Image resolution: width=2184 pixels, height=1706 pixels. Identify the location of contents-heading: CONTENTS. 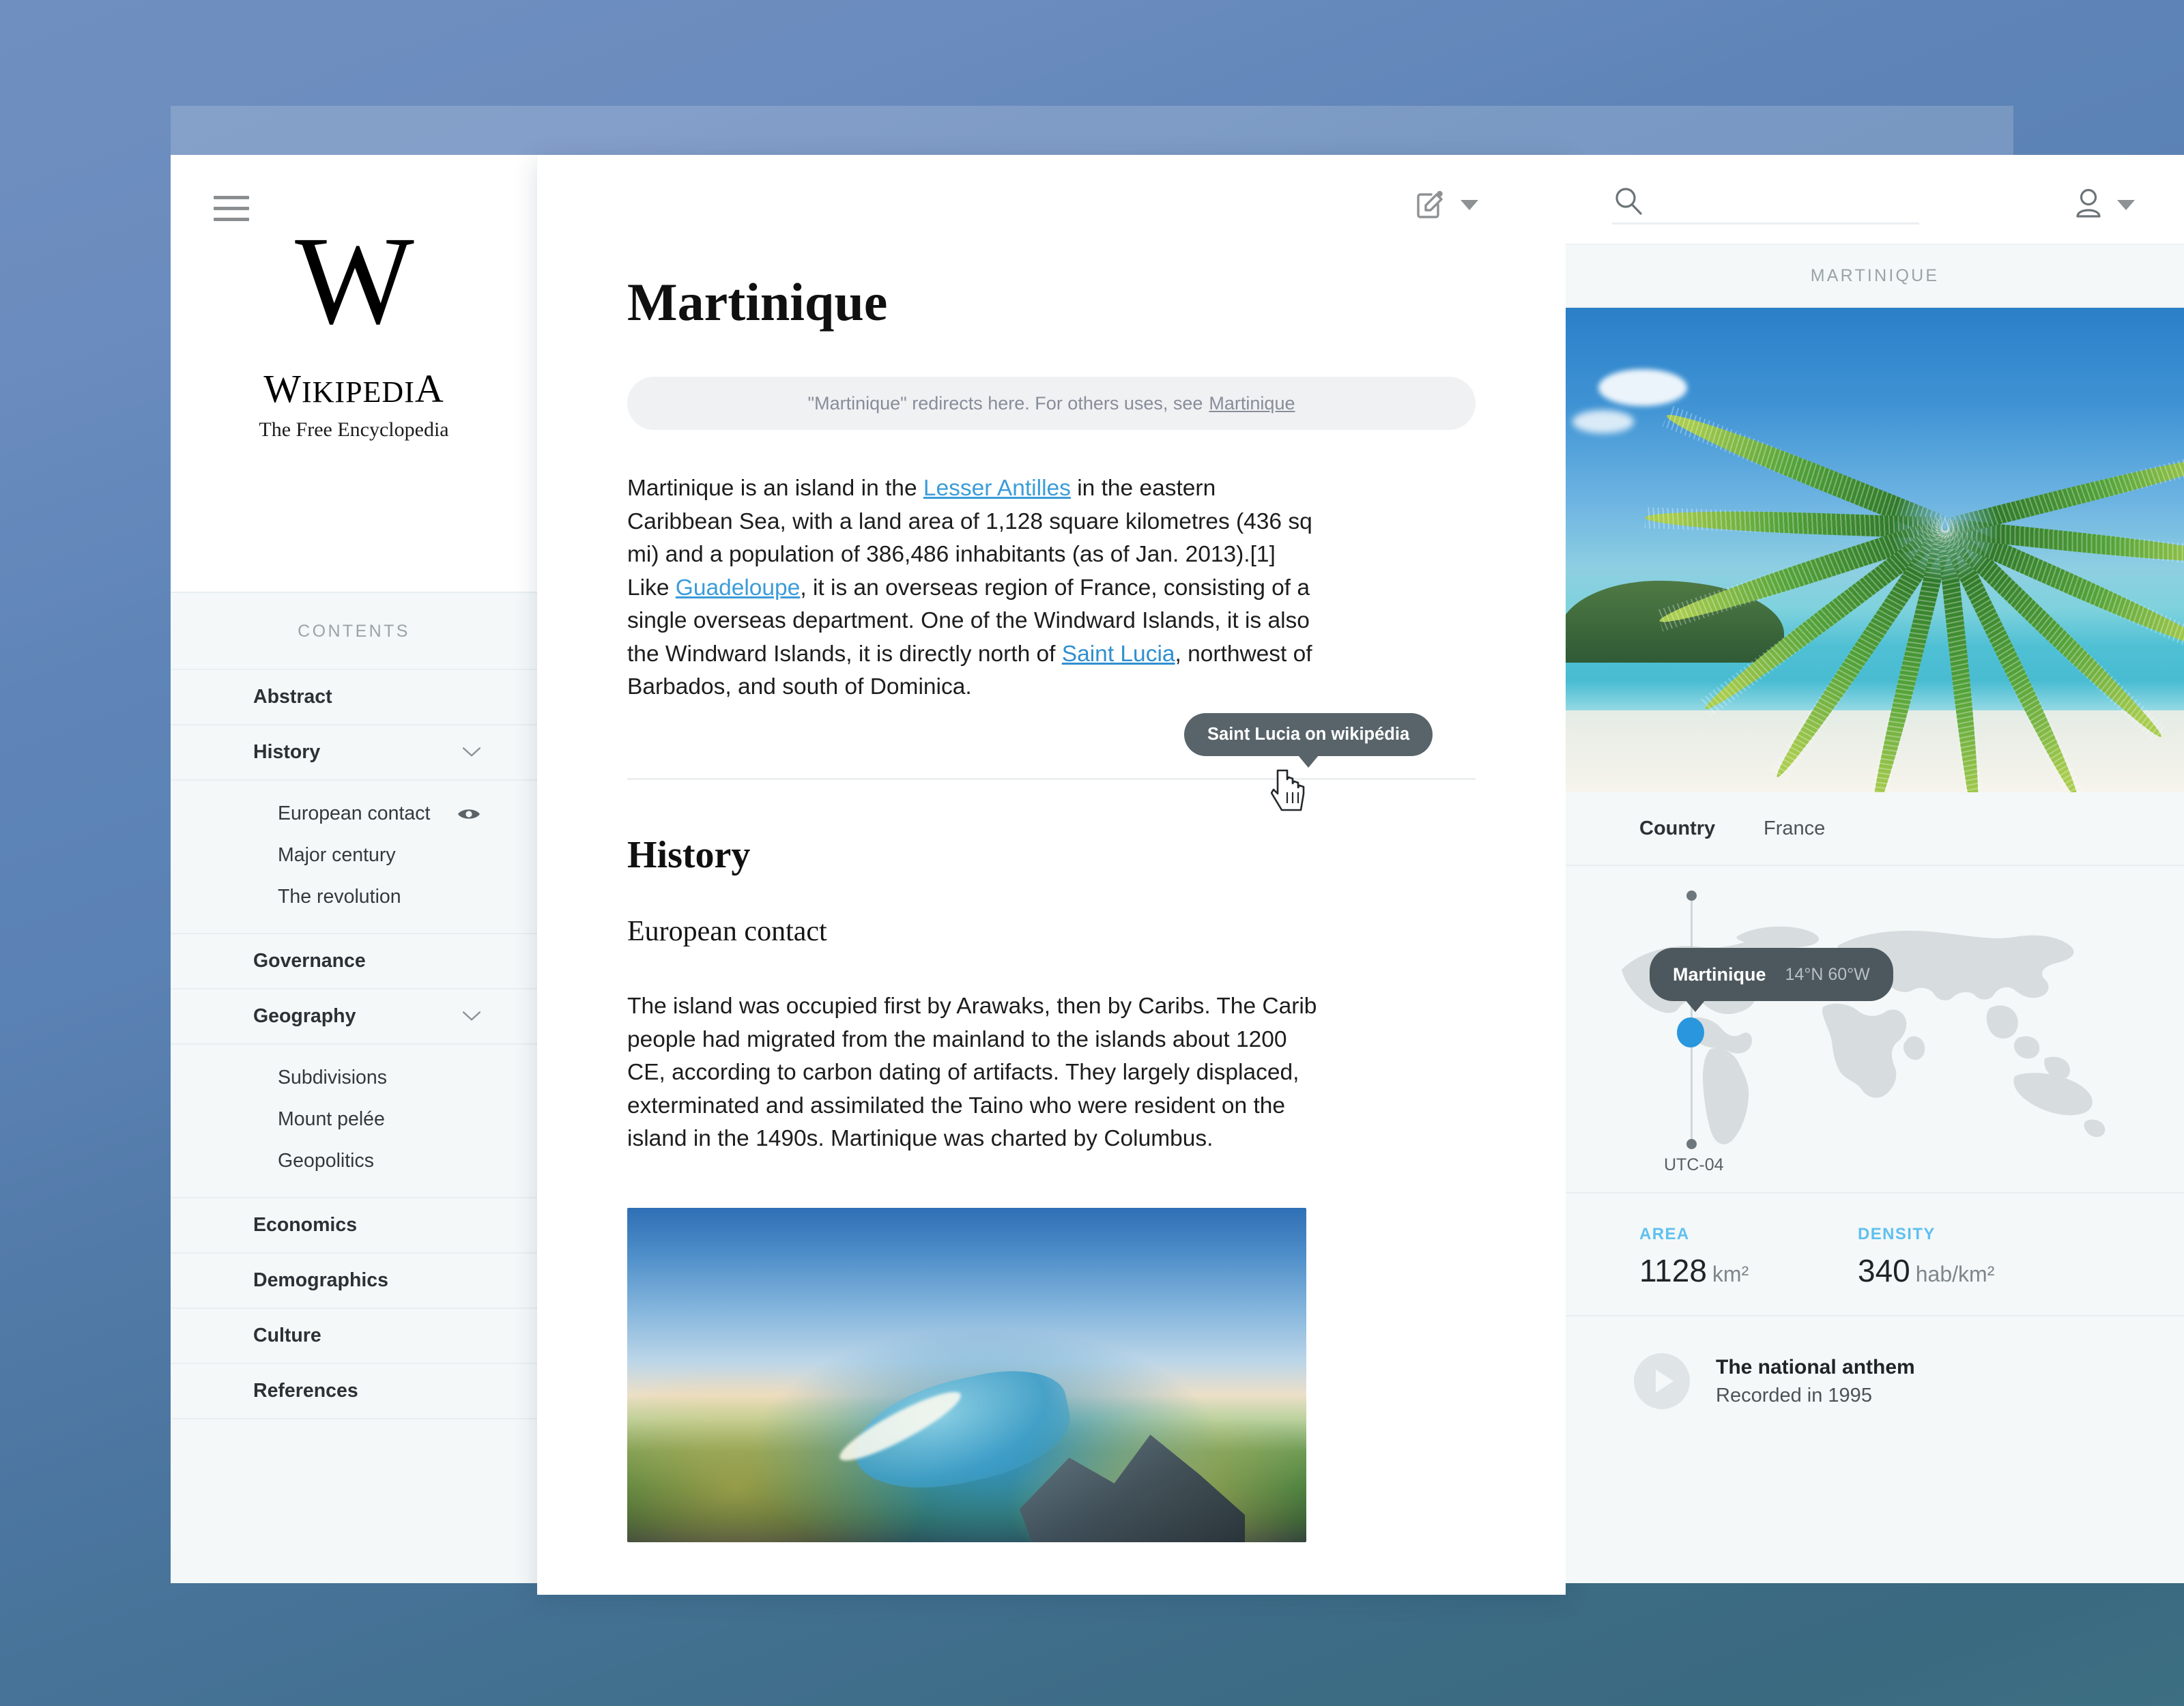
(354, 631).